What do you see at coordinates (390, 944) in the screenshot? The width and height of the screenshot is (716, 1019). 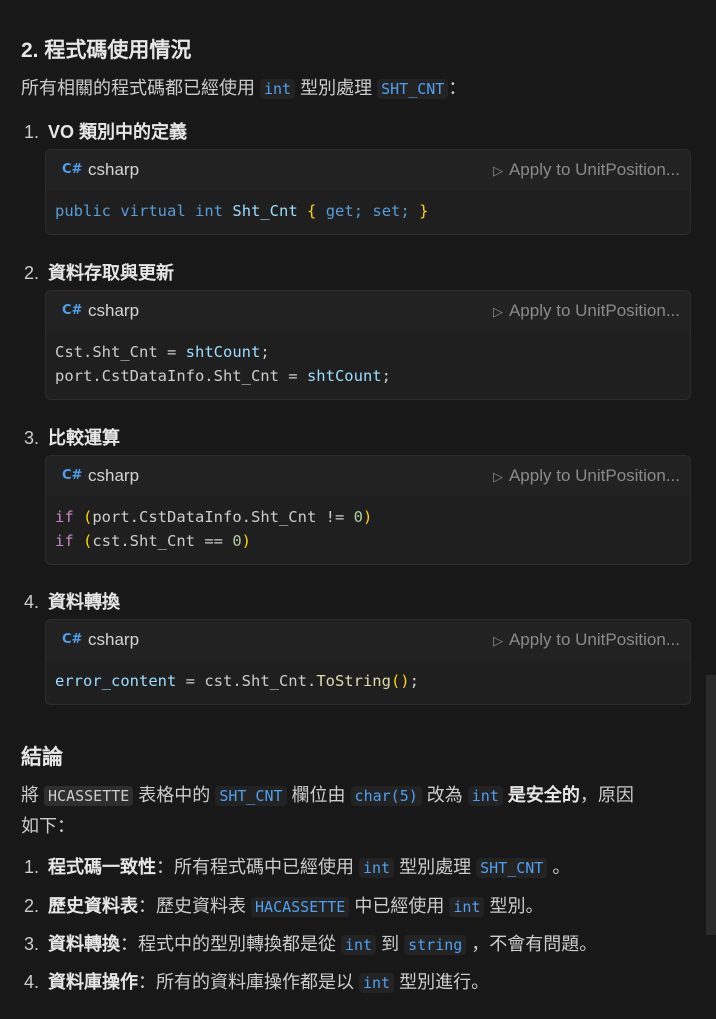 I see `text: 到` at bounding box center [390, 944].